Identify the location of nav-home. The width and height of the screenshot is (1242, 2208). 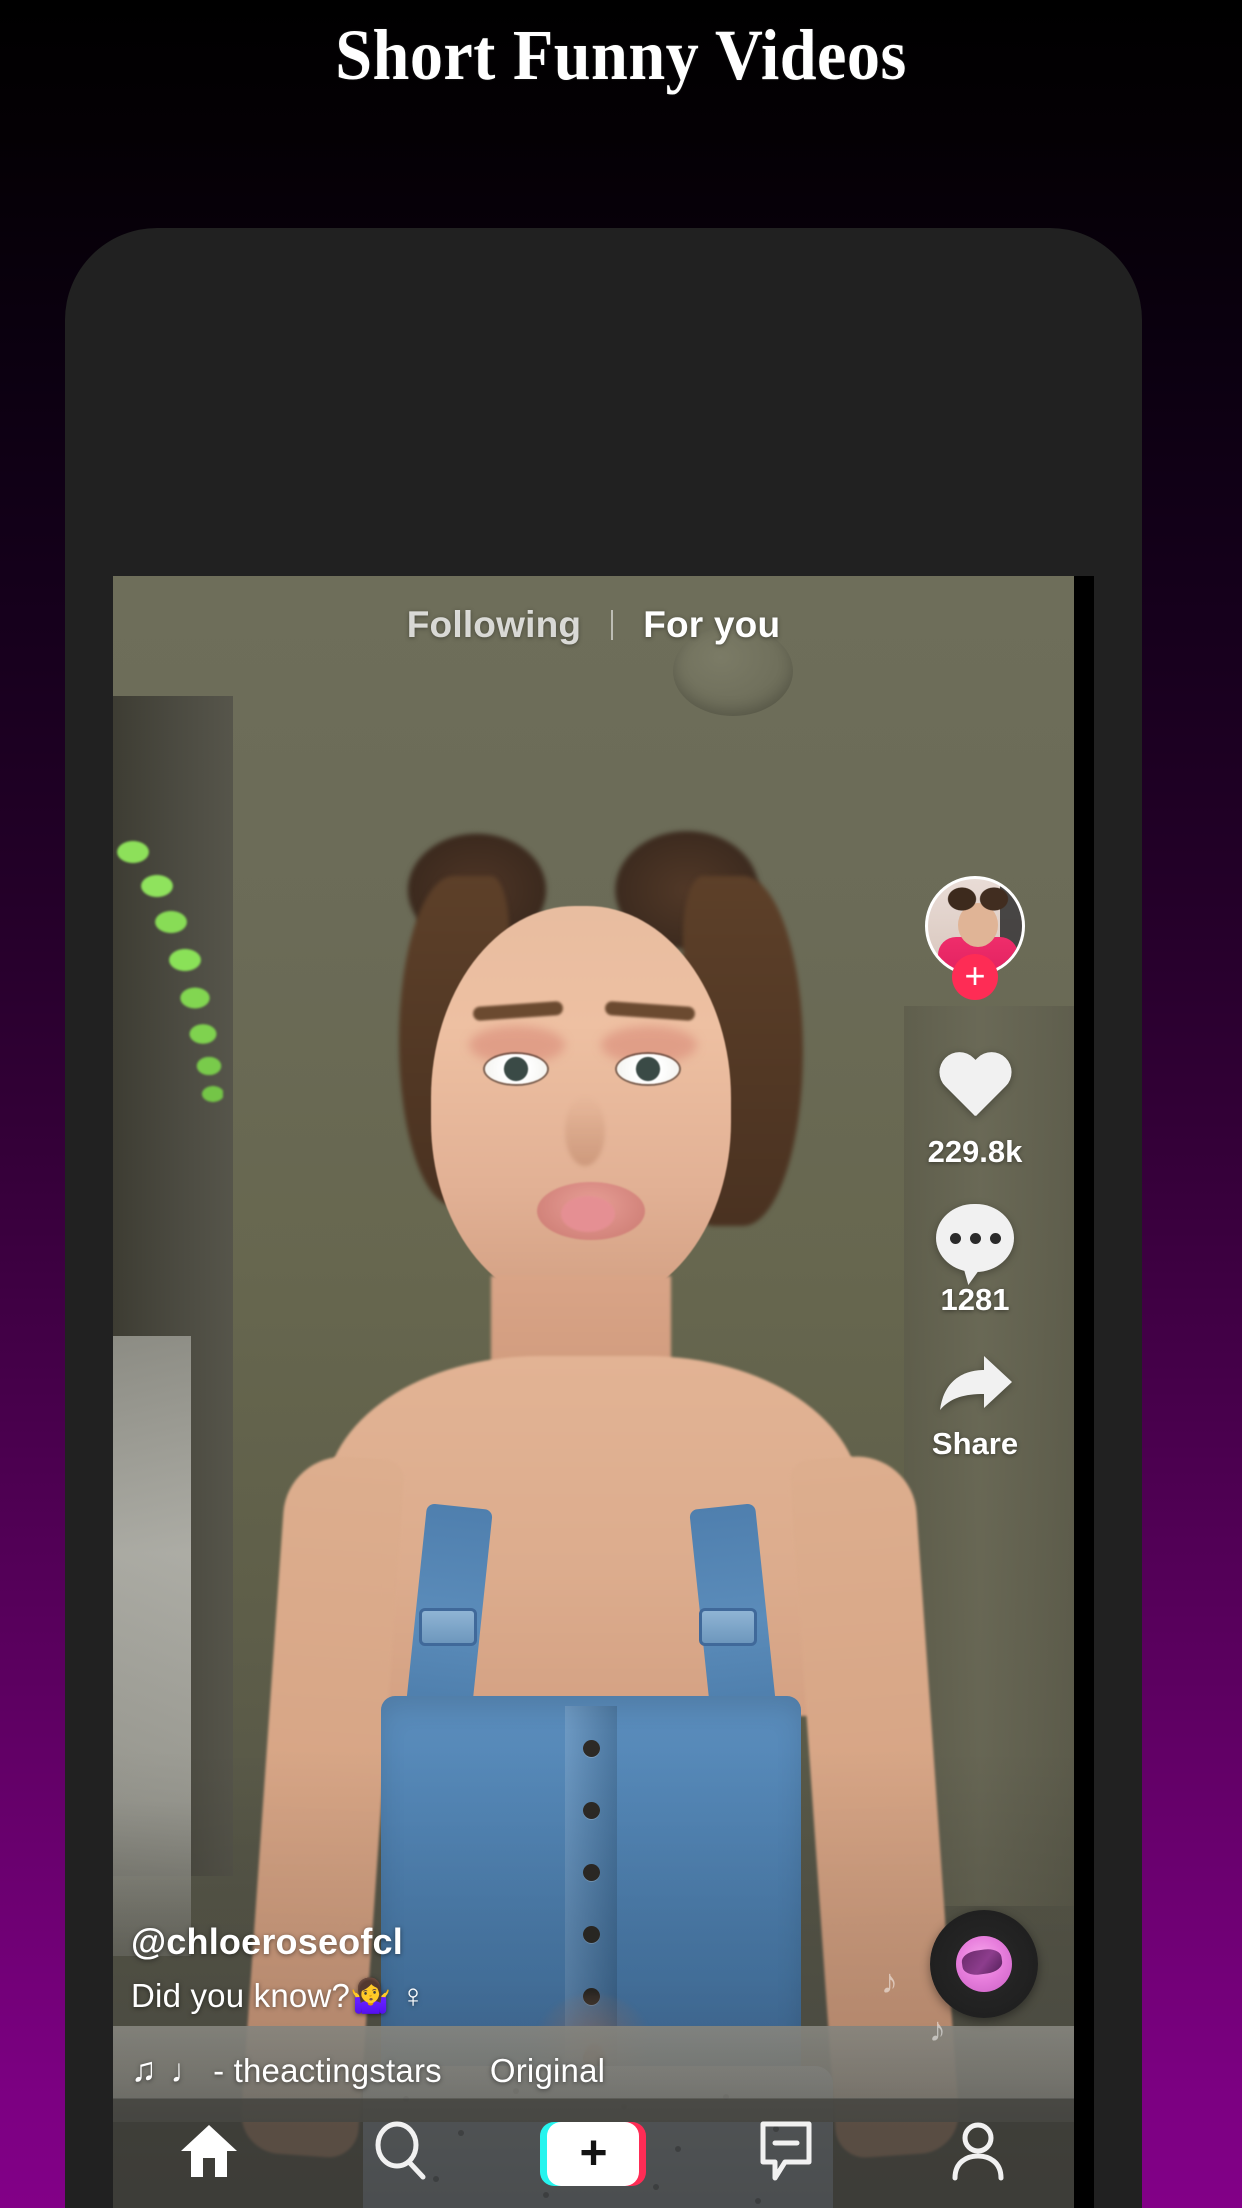
(209, 2153).